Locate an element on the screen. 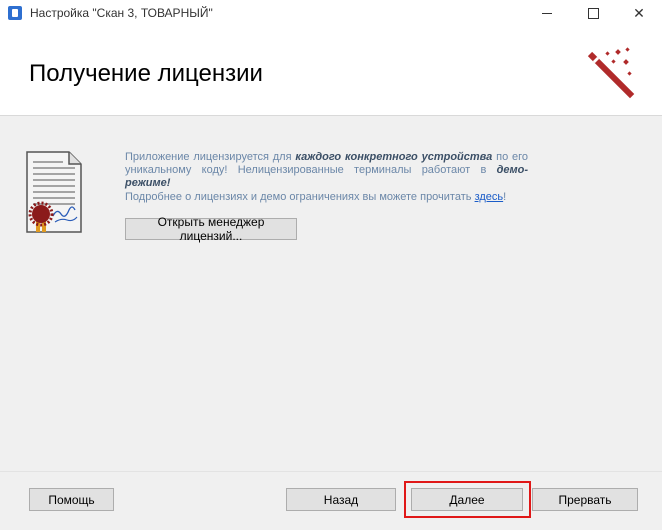 The height and width of the screenshot is (530, 662). help-button: Помощь is located at coordinates (71, 499).